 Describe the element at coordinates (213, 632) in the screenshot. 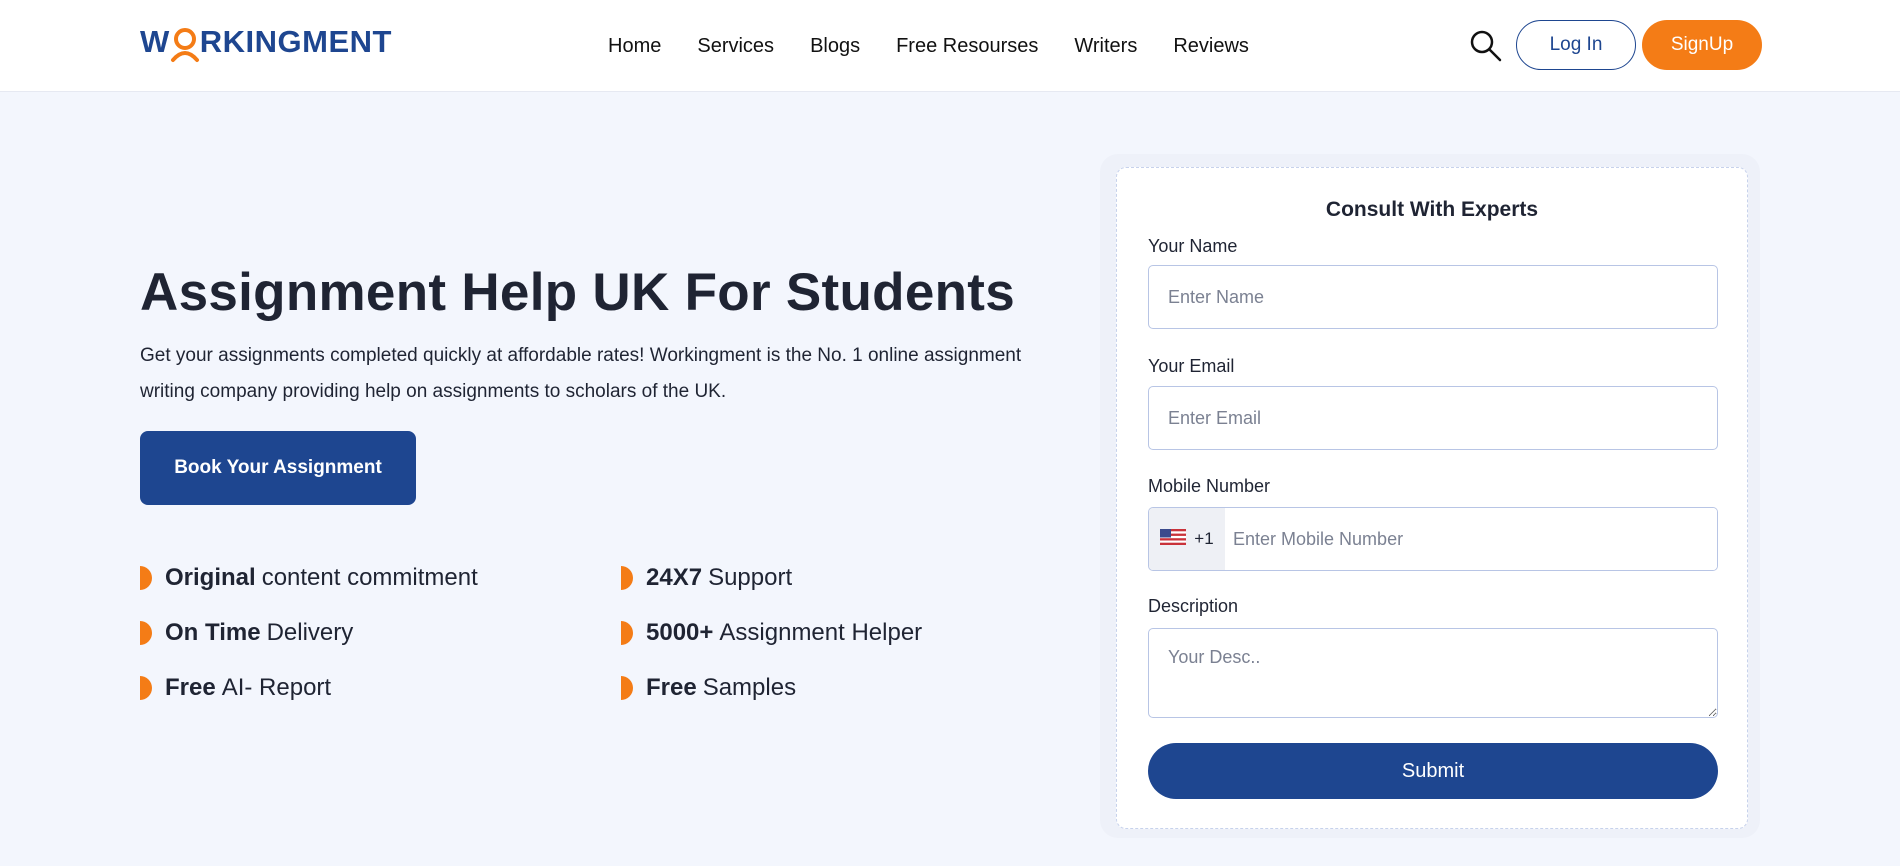

I see `feature-bold: On Time` at that location.